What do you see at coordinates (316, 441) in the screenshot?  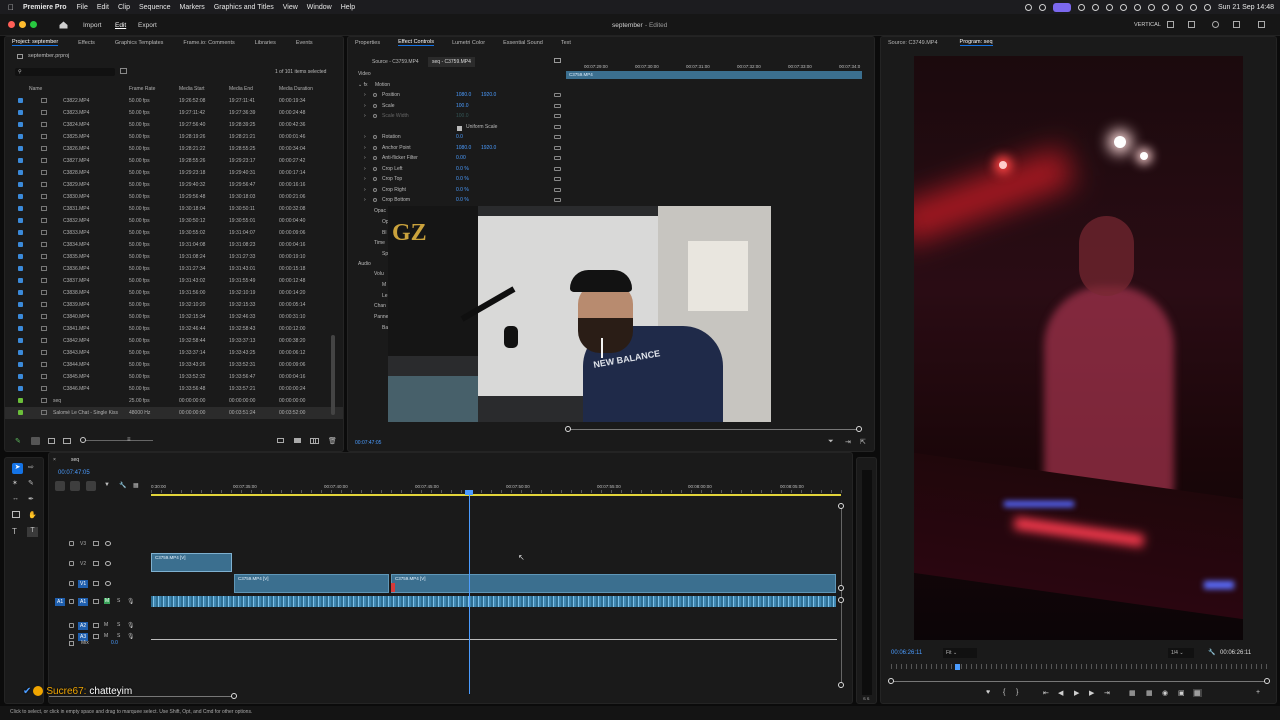 I see `new-item-icon` at bounding box center [316, 441].